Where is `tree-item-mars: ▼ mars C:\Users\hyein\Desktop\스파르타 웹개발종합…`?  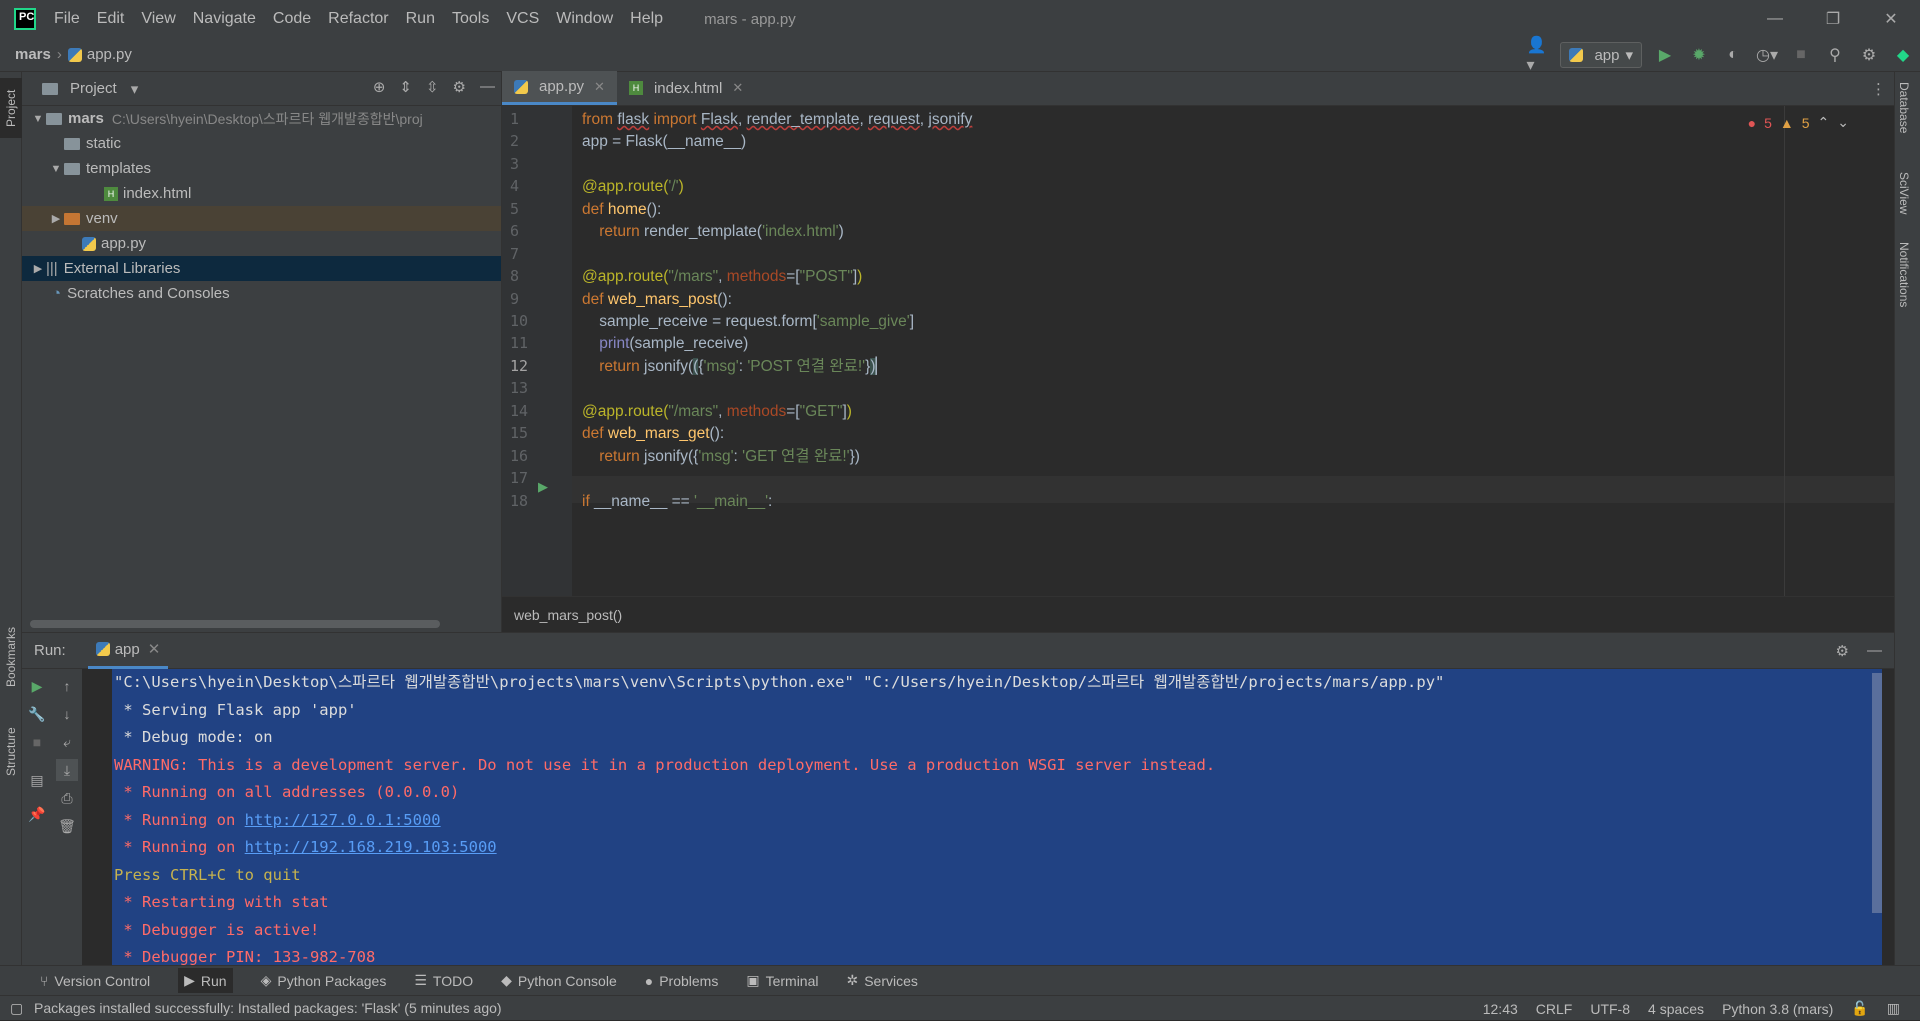
tree-item-mars: ▼ mars C:\Users\hyein\Desktop\스파르타 웹개발종합… is located at coordinates (261, 118).